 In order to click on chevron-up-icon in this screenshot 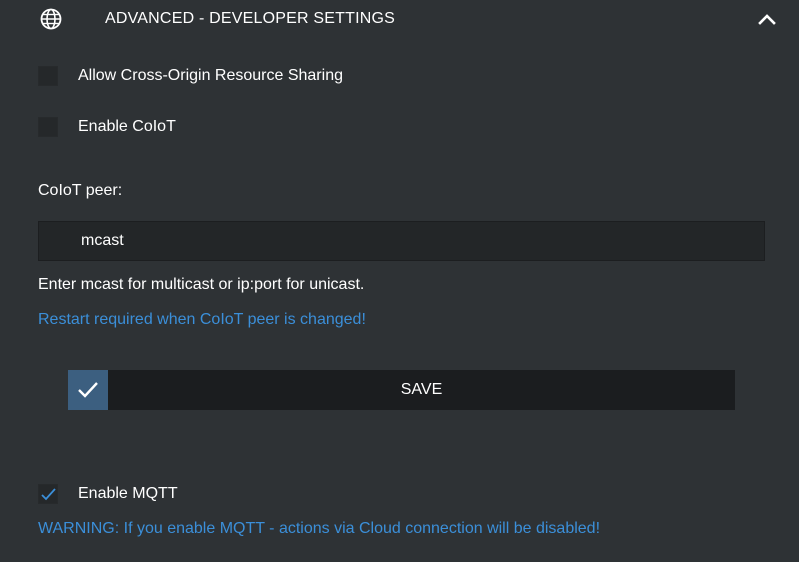, I will do `click(767, 19)`.